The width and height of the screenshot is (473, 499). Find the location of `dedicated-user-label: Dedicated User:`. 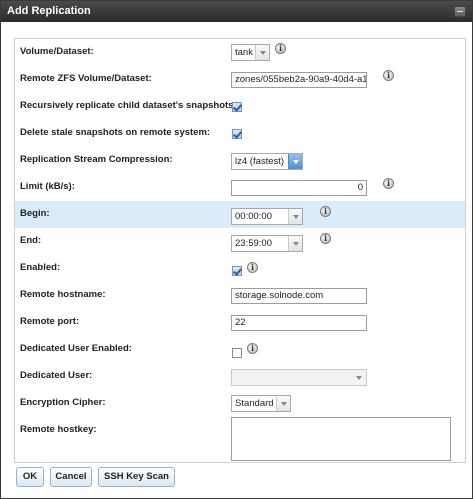

dedicated-user-label: Dedicated User: is located at coordinates (56, 375).